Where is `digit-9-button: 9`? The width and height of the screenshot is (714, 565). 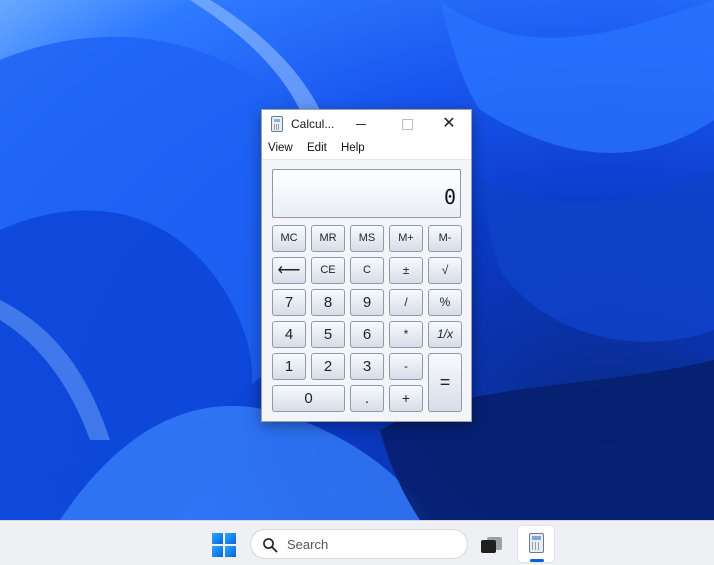
digit-9-button: 9 is located at coordinates (367, 302).